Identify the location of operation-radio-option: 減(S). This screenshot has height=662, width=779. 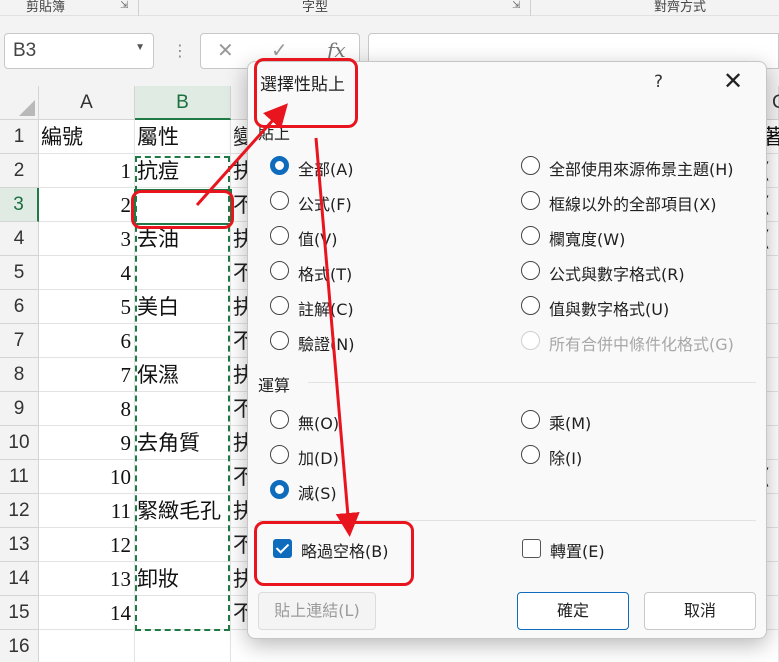
(390, 490).